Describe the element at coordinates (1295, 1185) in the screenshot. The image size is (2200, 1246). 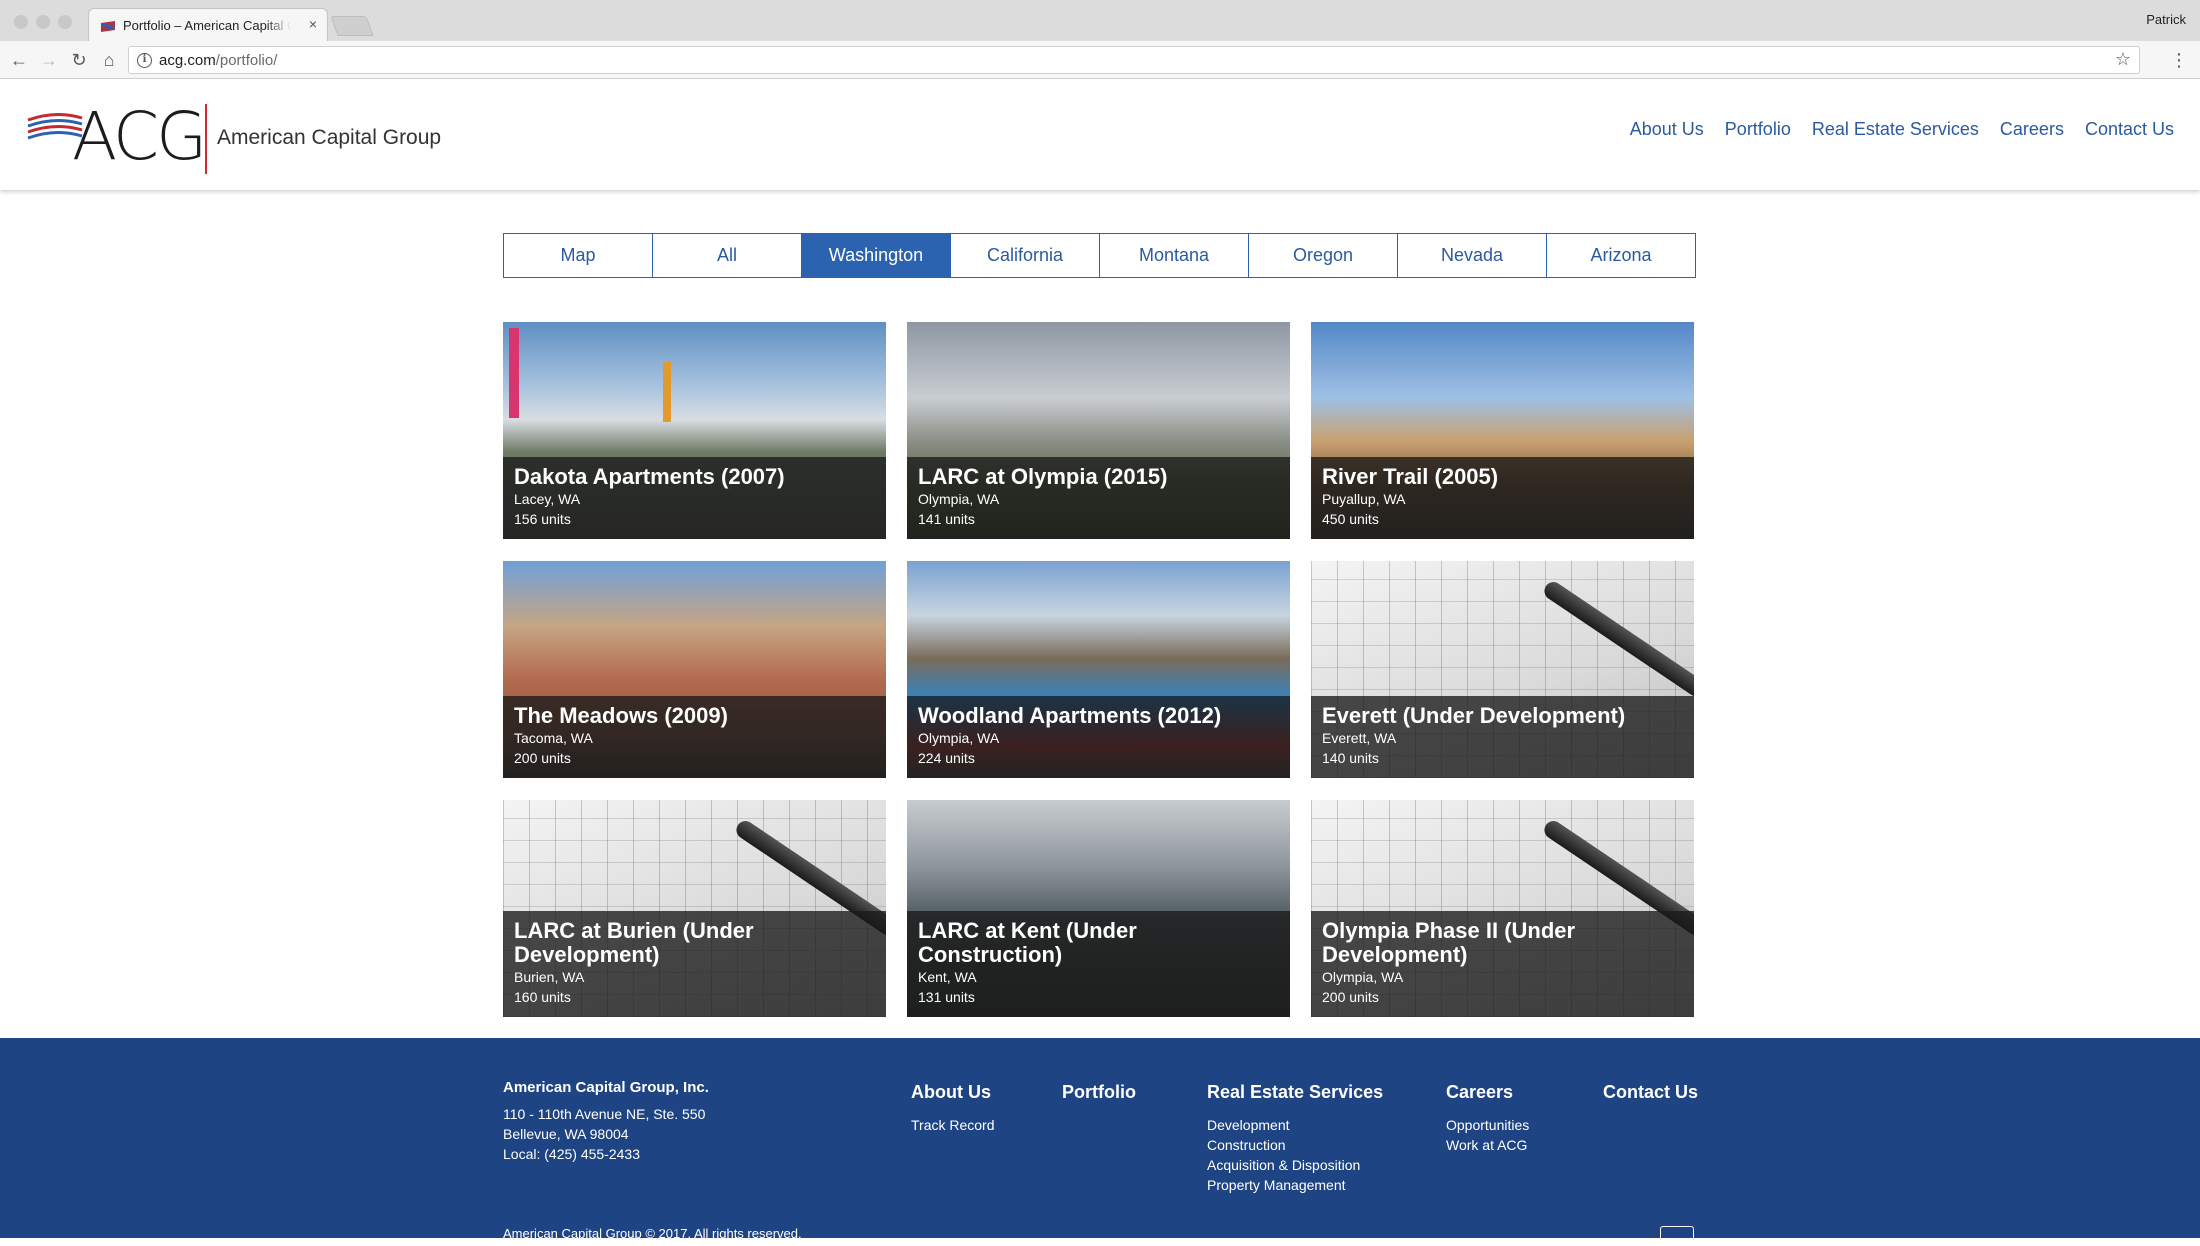
I see `footer-link-property-management: Property Management` at that location.